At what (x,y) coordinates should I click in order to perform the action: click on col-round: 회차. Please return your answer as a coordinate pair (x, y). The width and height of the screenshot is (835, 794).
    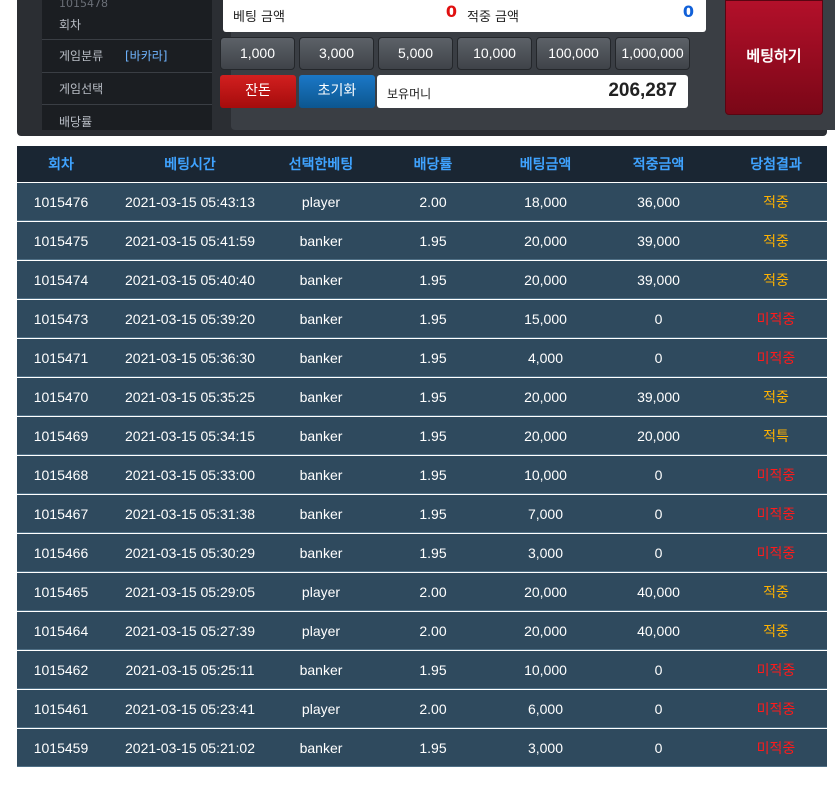
    Looking at the image, I should click on (61, 165).